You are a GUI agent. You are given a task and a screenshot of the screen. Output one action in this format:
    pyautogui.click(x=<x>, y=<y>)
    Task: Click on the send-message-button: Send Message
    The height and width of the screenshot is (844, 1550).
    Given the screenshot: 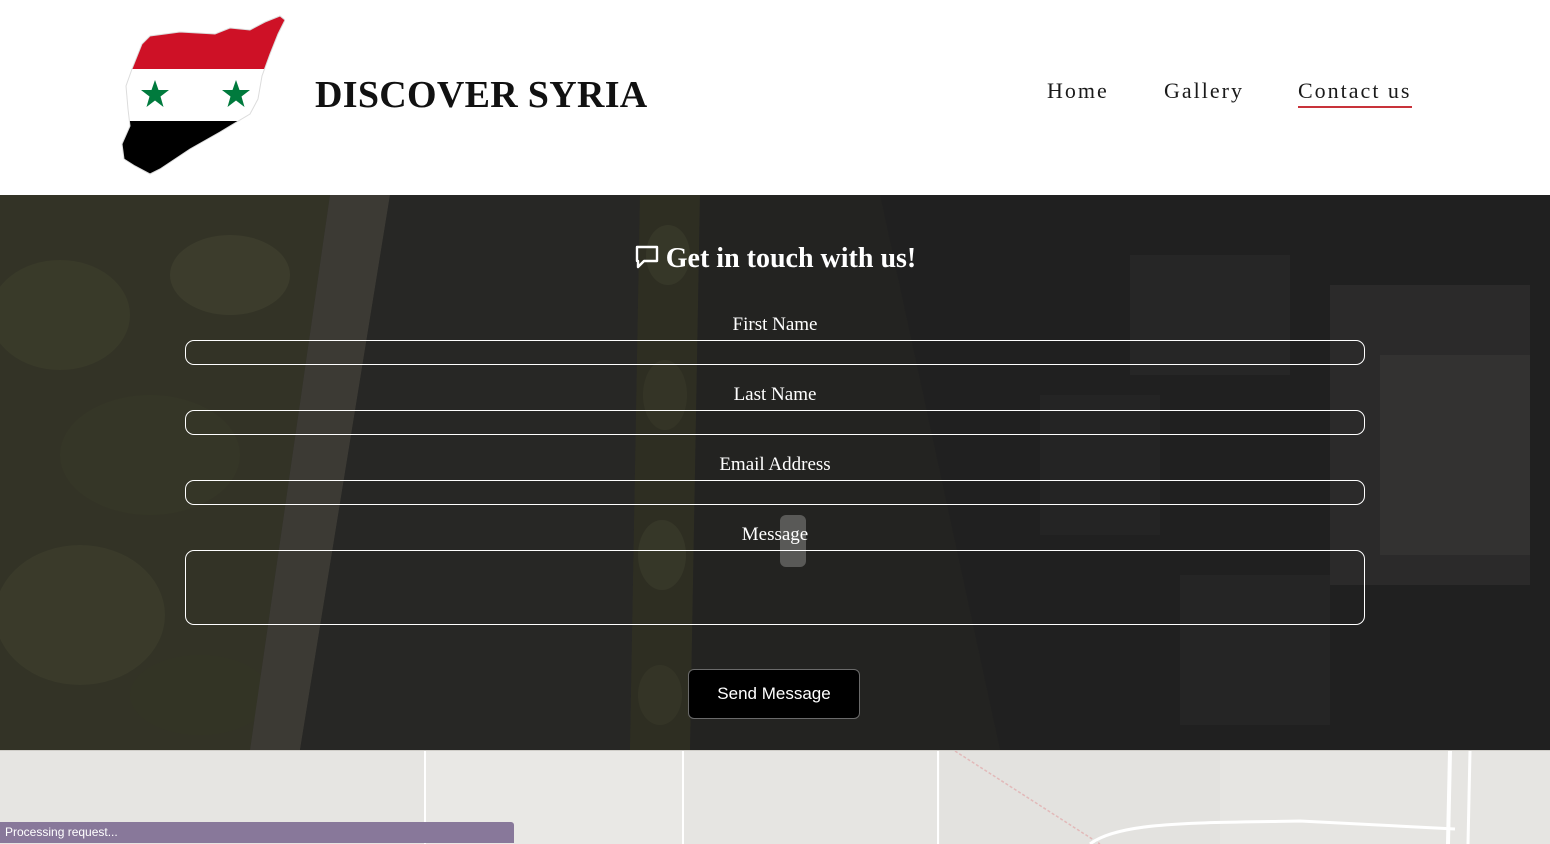 What is the action you would take?
    pyautogui.click(x=774, y=694)
    